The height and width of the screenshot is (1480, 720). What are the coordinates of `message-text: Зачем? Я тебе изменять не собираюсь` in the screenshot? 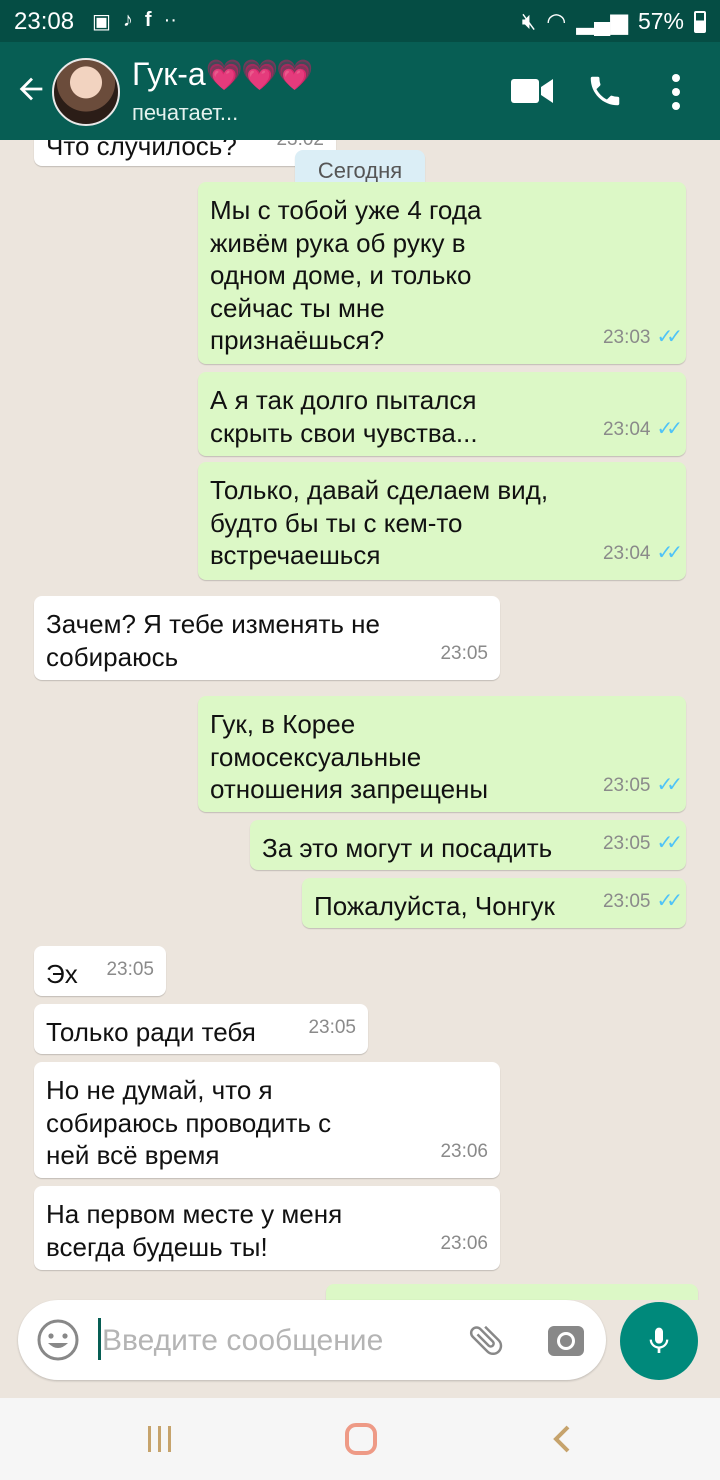 It's located at (213, 640).